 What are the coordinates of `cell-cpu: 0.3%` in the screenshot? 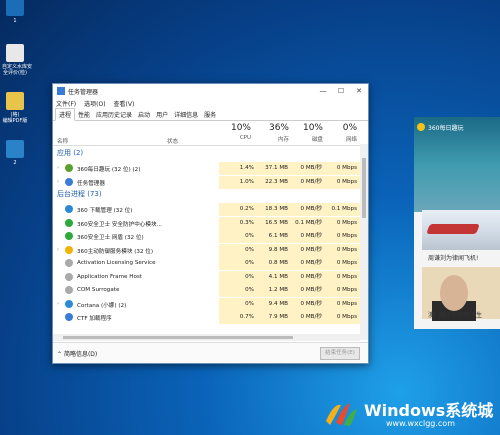 It's located at (238, 223).